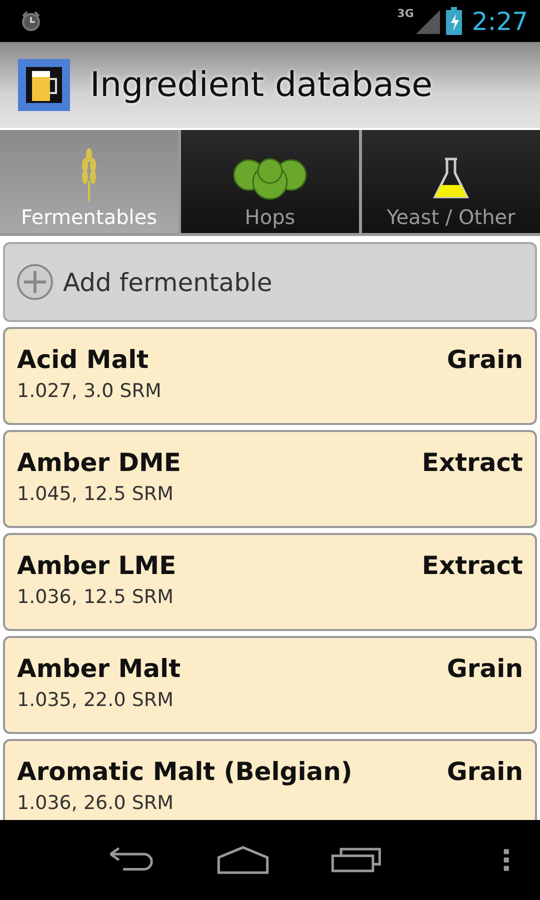 The image size is (540, 900). Describe the element at coordinates (89, 391) in the screenshot. I see `ingredient-details: 1.027, 3.0 SRM` at that location.